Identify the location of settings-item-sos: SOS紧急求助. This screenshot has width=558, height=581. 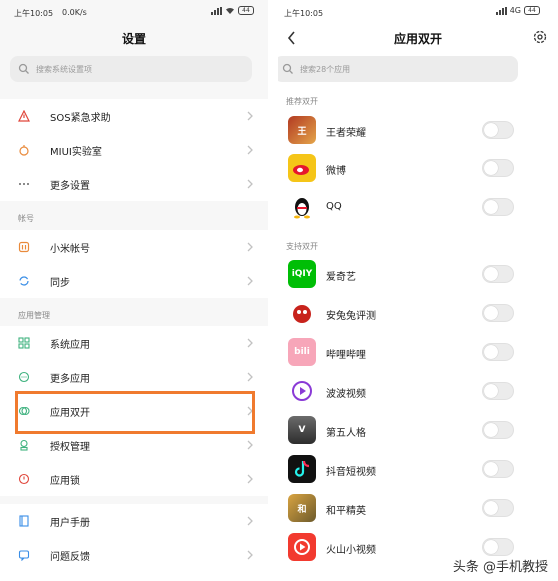
(134, 116).